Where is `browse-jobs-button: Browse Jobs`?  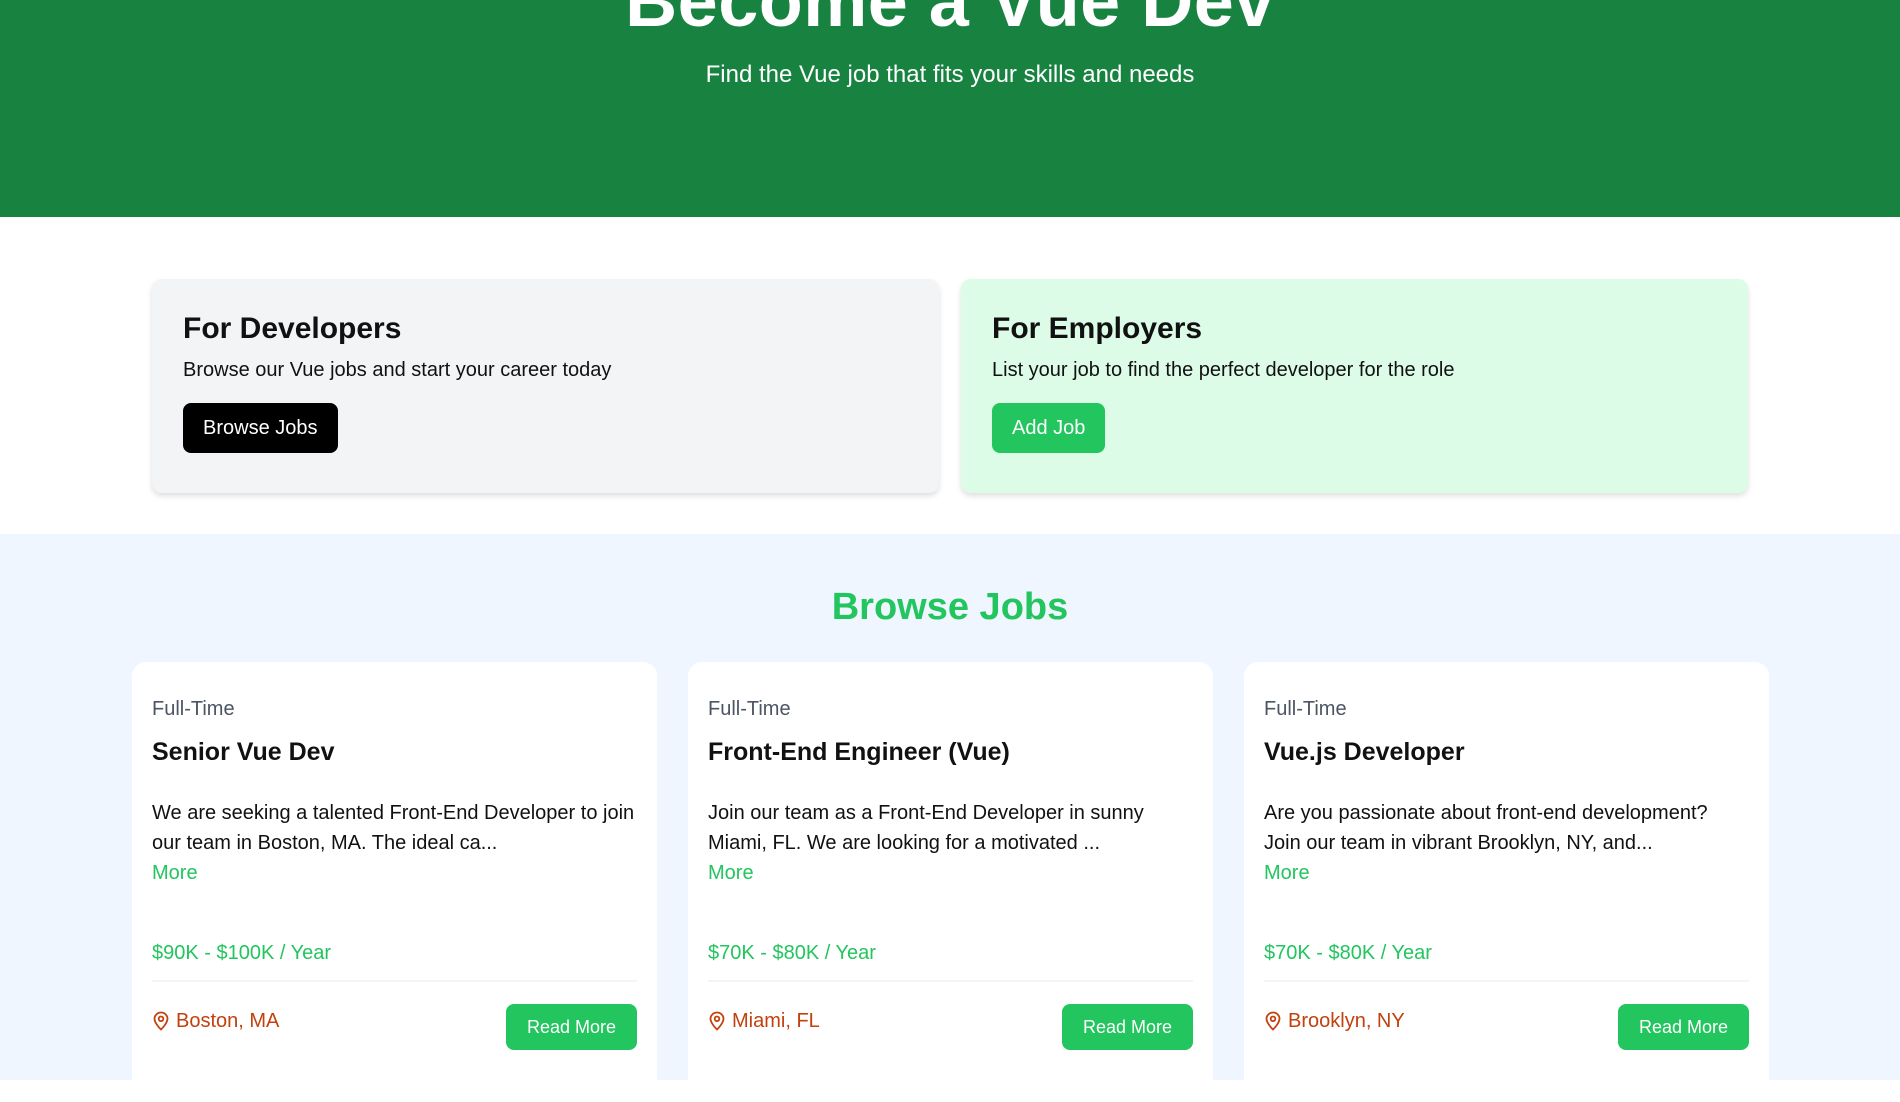
browse-jobs-button: Browse Jobs is located at coordinates (260, 428).